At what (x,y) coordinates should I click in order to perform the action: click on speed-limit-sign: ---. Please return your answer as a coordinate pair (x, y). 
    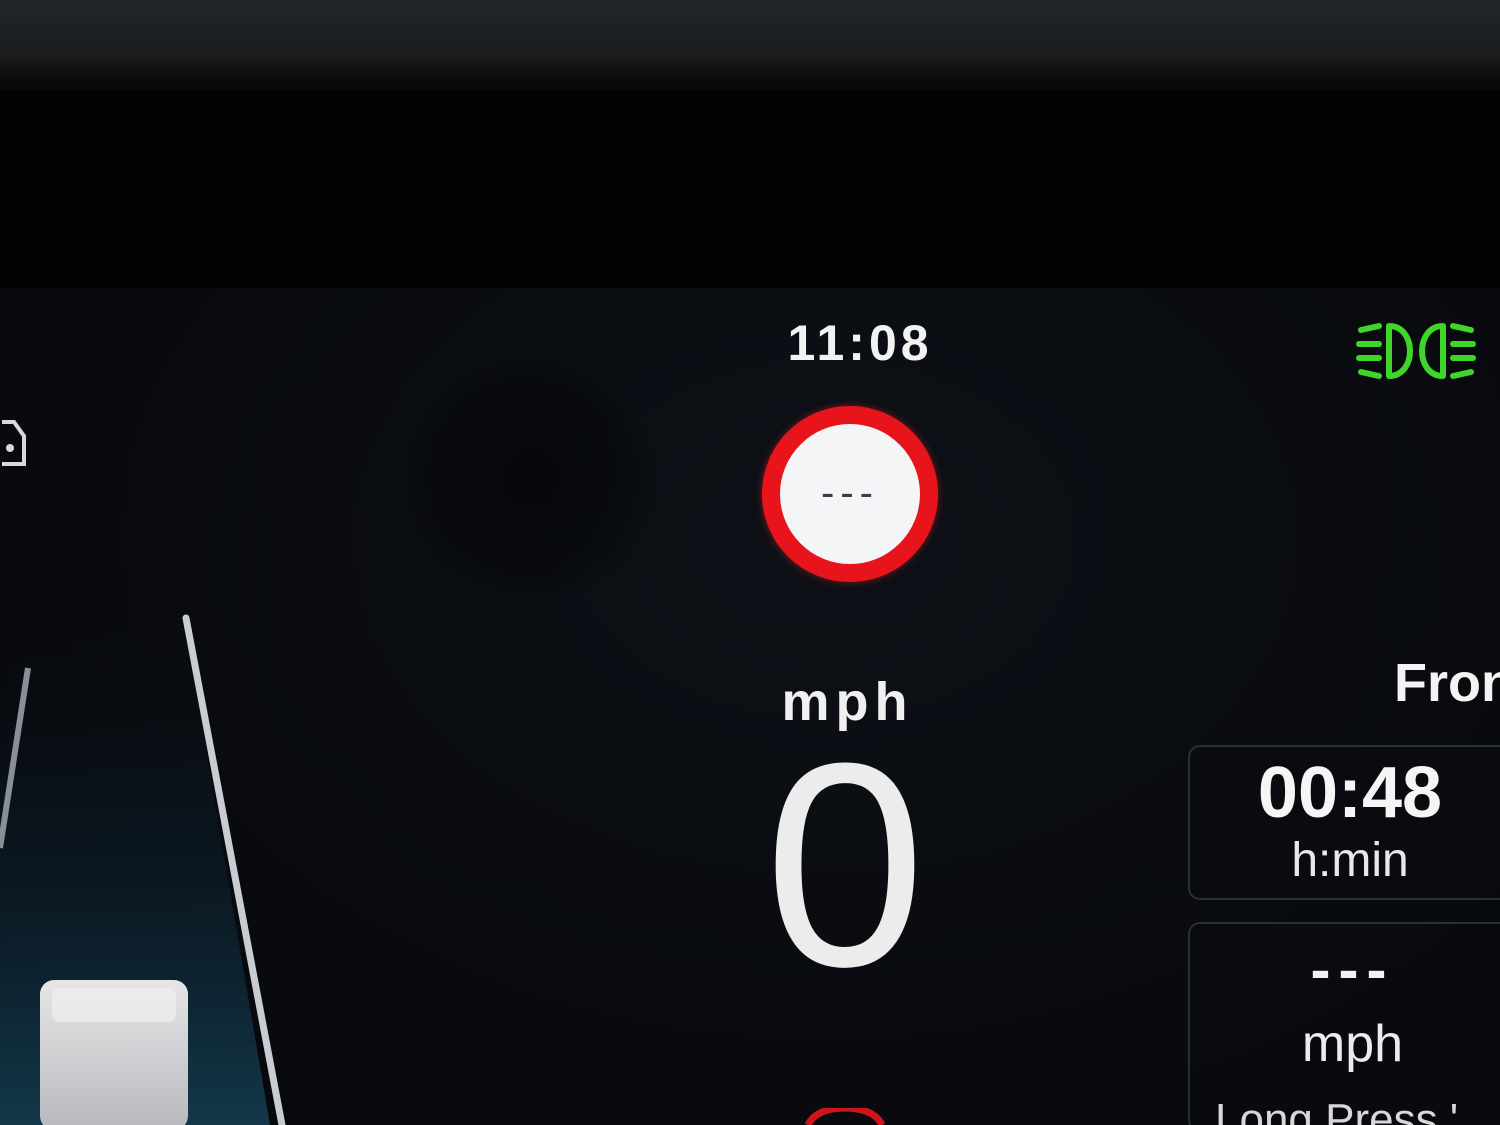
    Looking at the image, I should click on (850, 494).